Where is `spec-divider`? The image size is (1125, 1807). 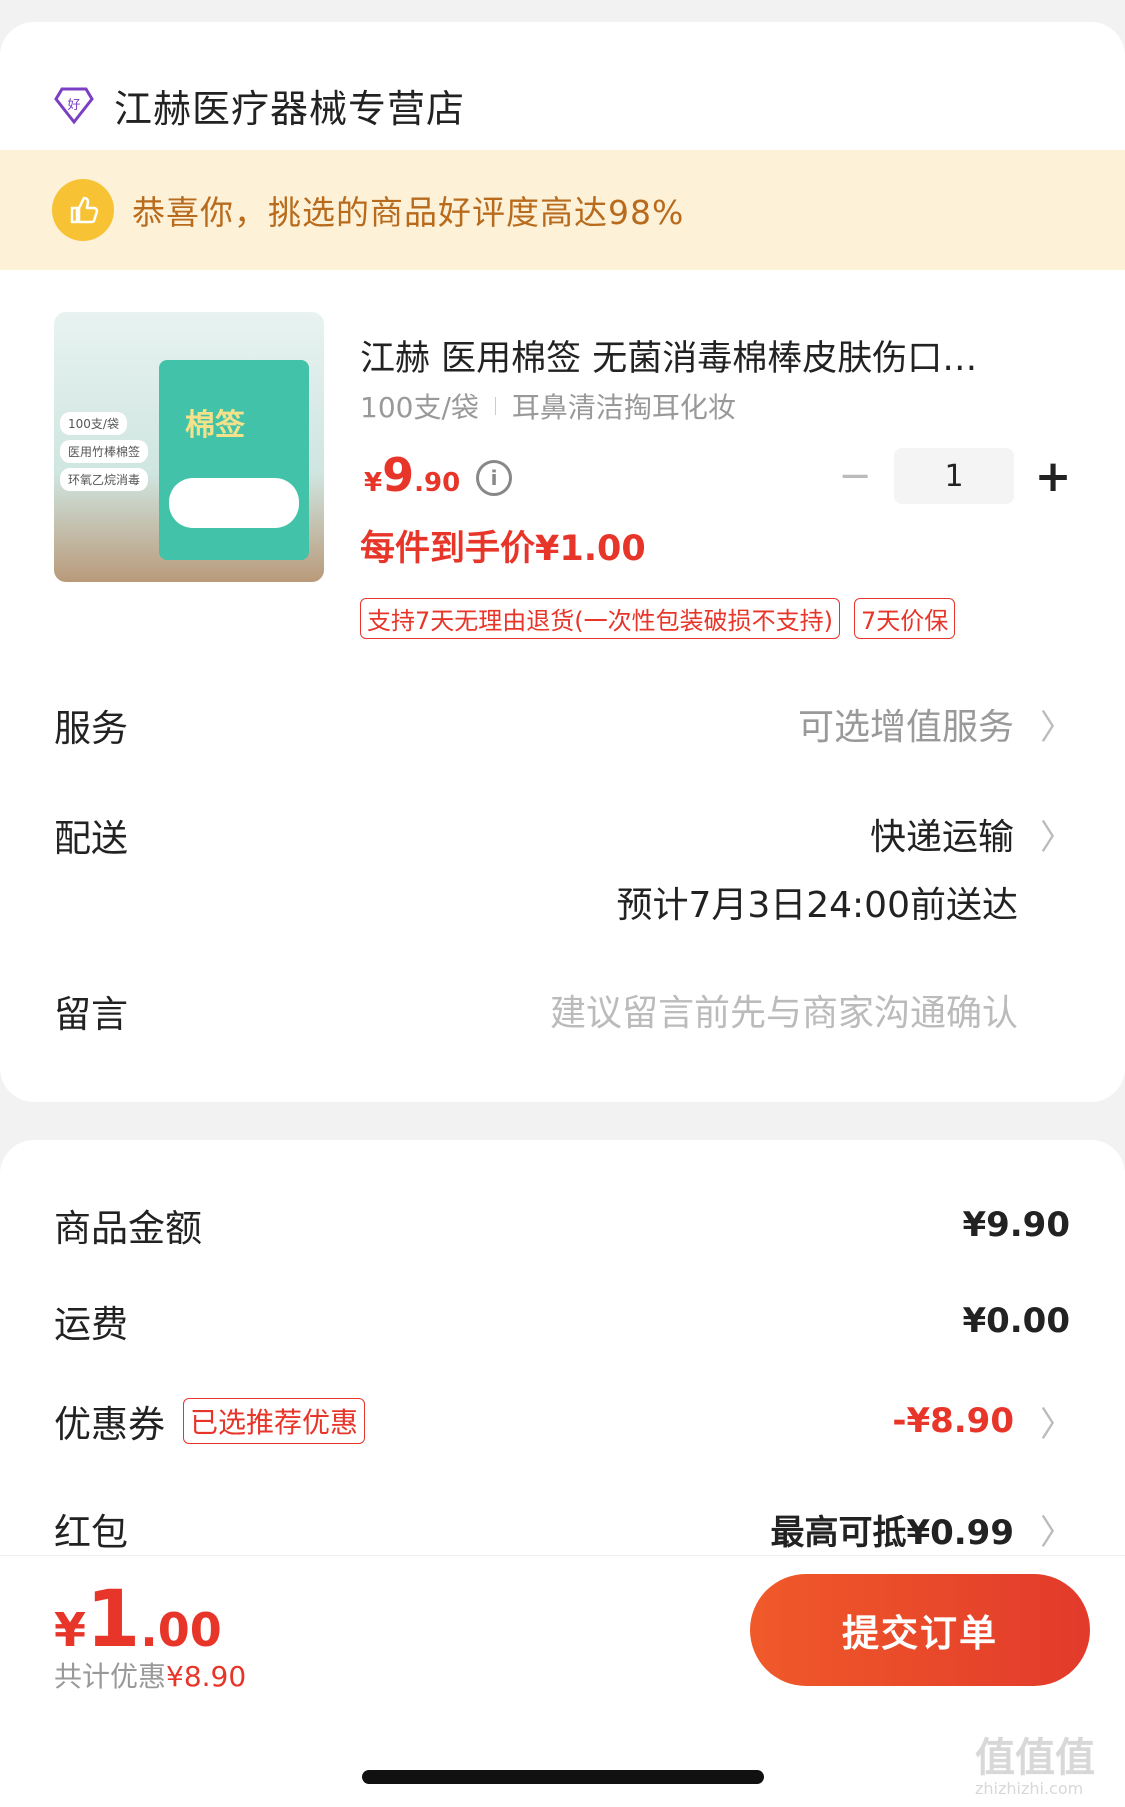 spec-divider is located at coordinates (495, 406).